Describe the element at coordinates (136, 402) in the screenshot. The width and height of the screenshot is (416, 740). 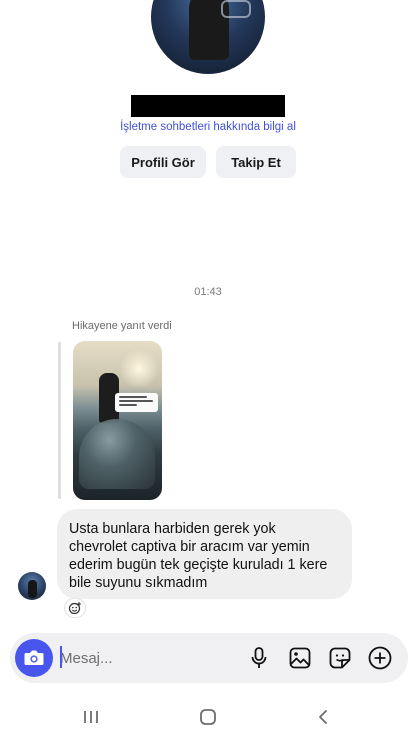
I see `story-text-sticker` at that location.